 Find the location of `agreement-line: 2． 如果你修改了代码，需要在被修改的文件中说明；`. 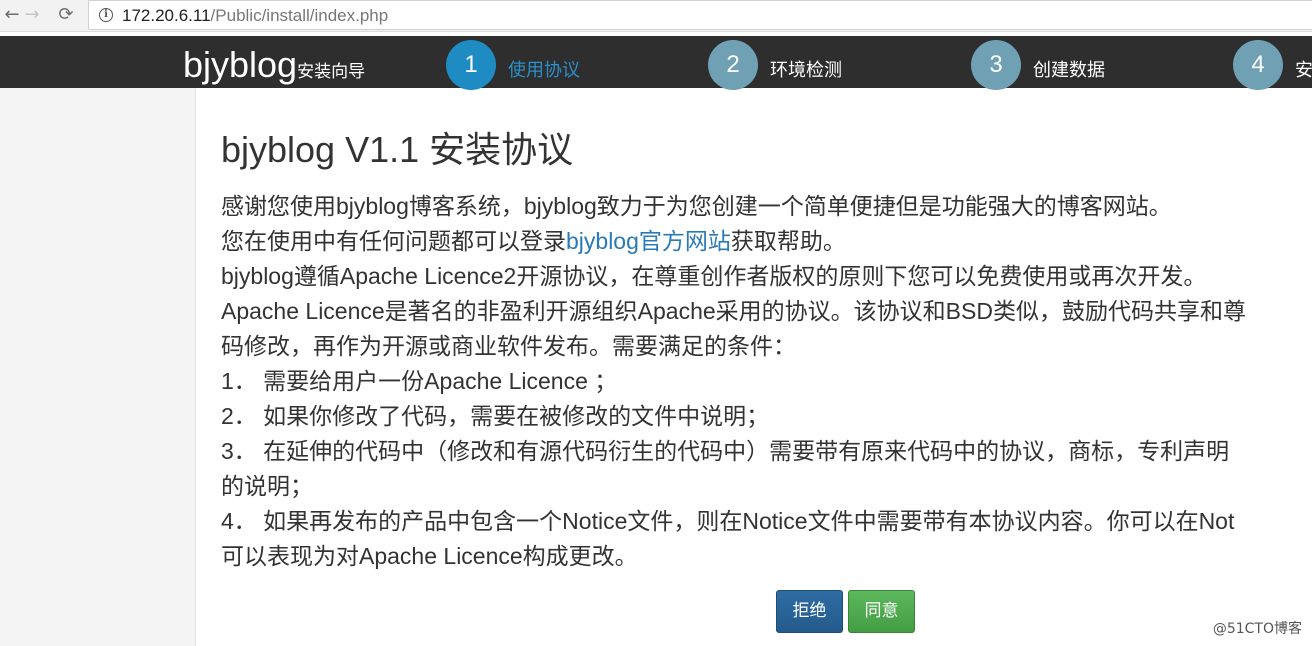

agreement-line: 2． 如果你修改了代码，需要在被修改的文件中说明； is located at coordinates (495, 416).